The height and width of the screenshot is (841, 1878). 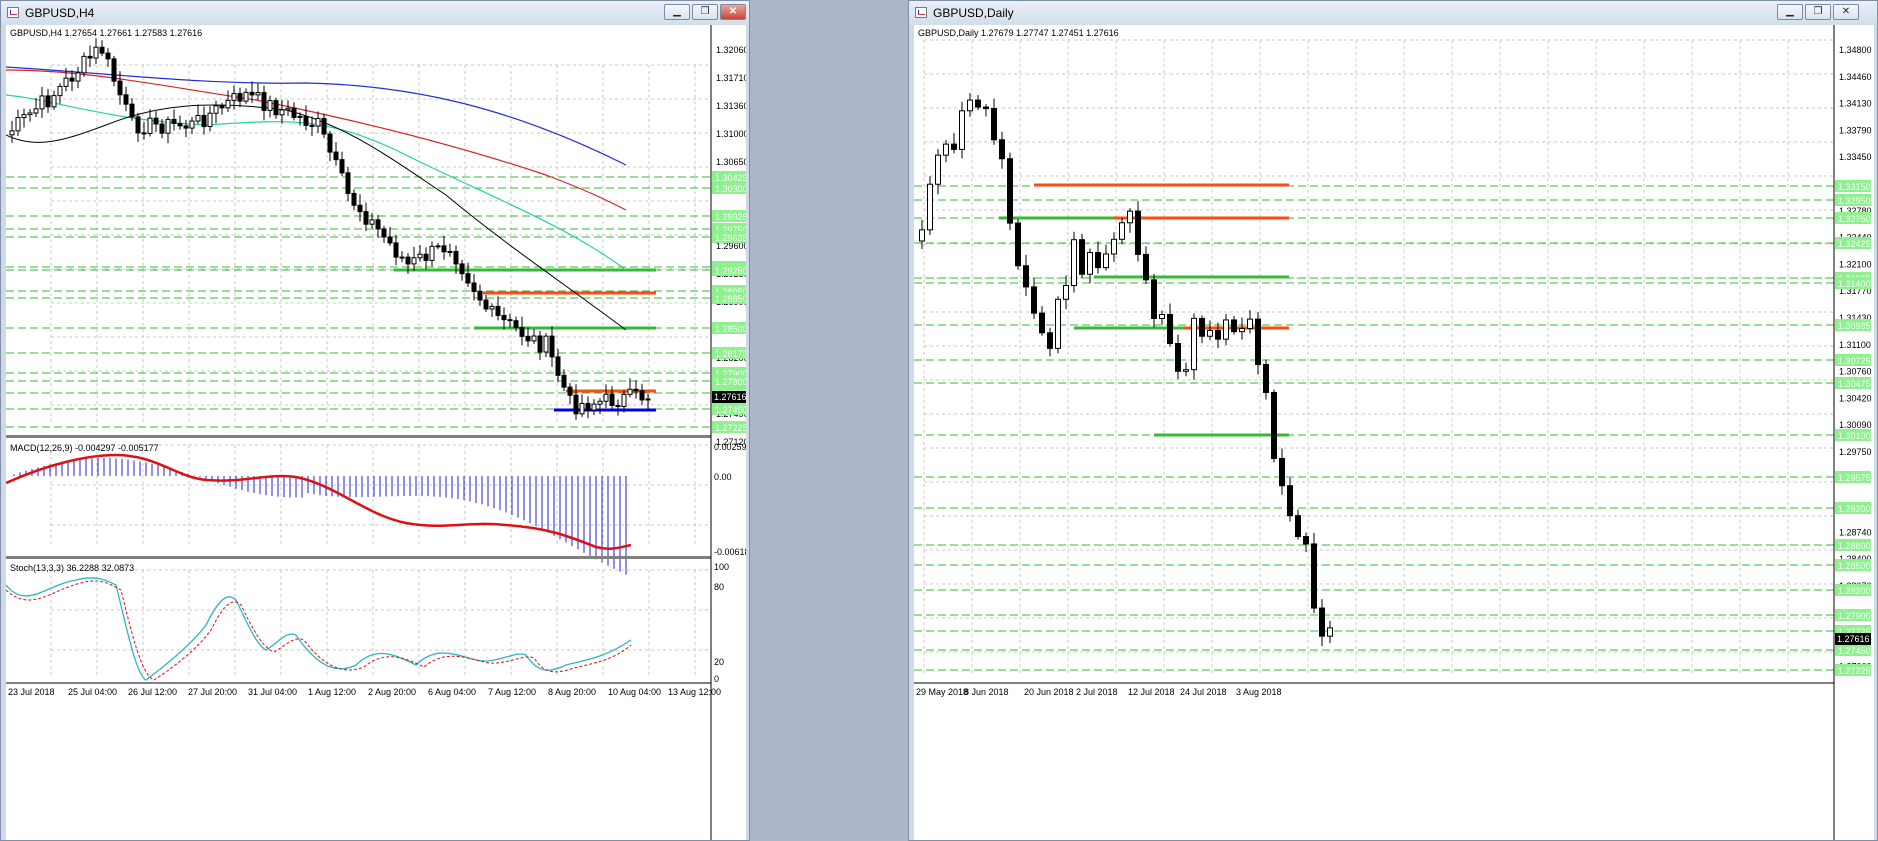 What do you see at coordinates (392, 692) in the screenshot?
I see `time-axis-label: 2 Aug 20:00` at bounding box center [392, 692].